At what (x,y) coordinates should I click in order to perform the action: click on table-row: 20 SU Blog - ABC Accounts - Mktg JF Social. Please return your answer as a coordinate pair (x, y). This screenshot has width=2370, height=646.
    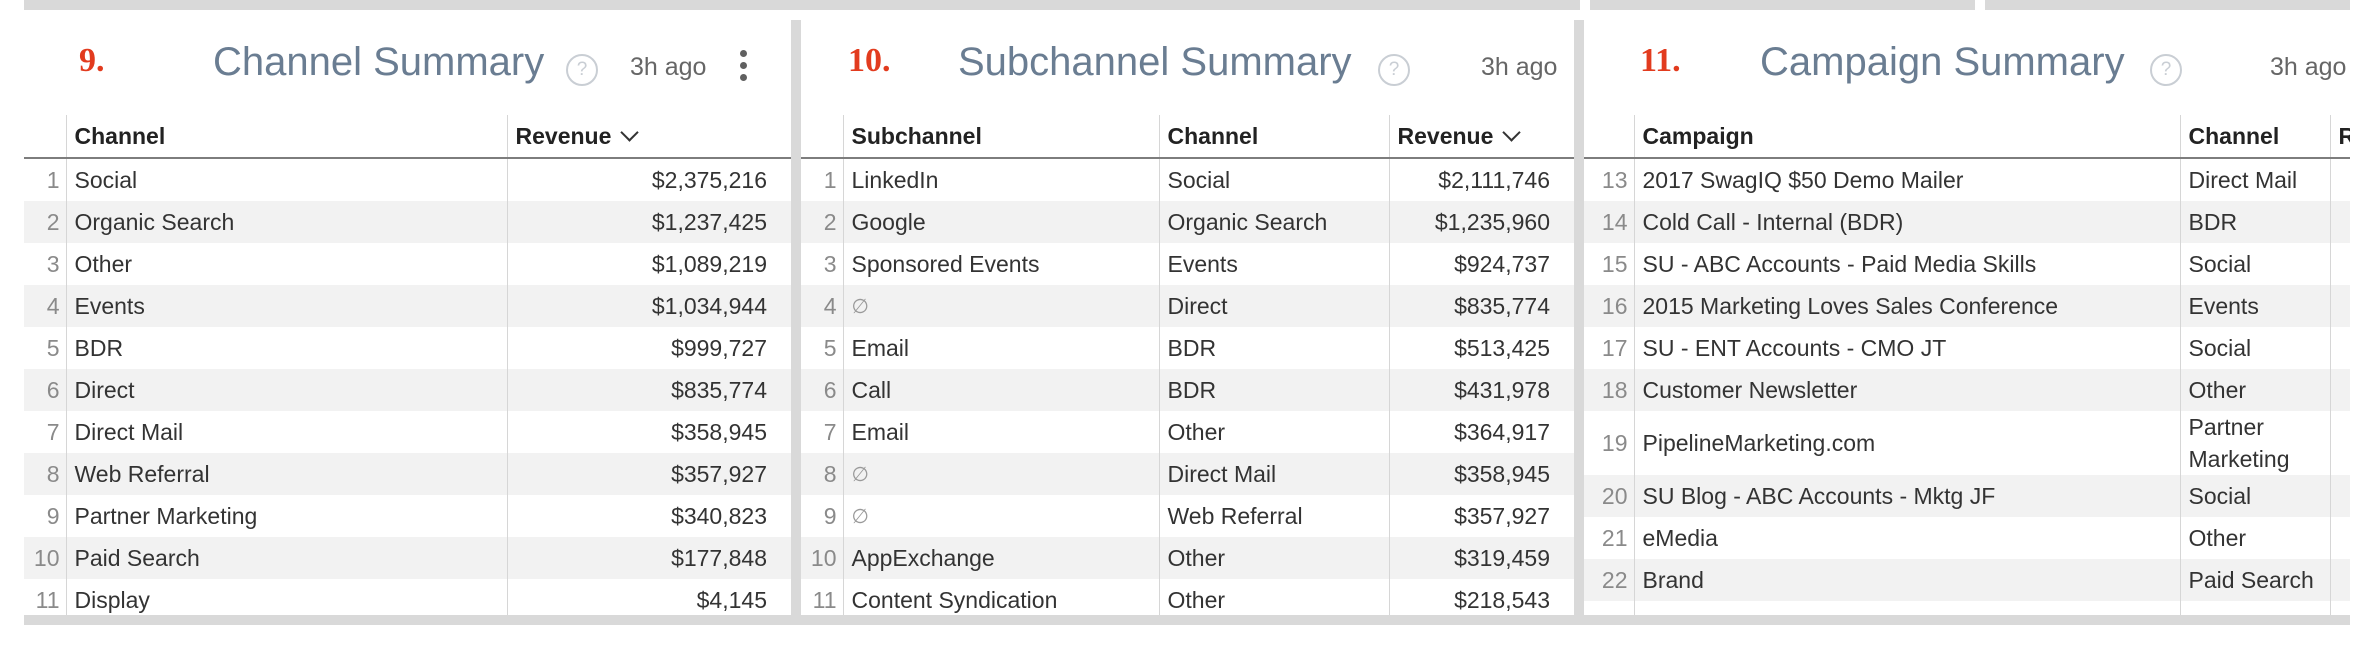
    Looking at the image, I should click on (1967, 496).